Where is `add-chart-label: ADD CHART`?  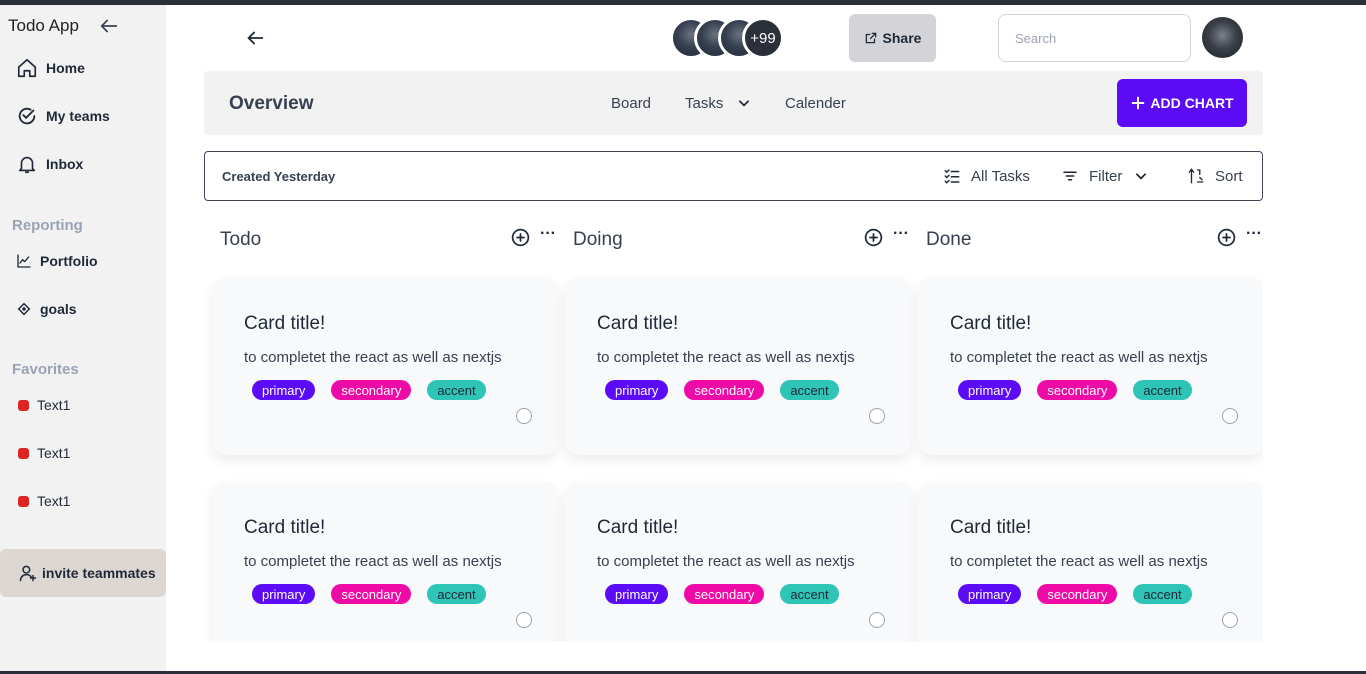
add-chart-label: ADD CHART is located at coordinates (1192, 103).